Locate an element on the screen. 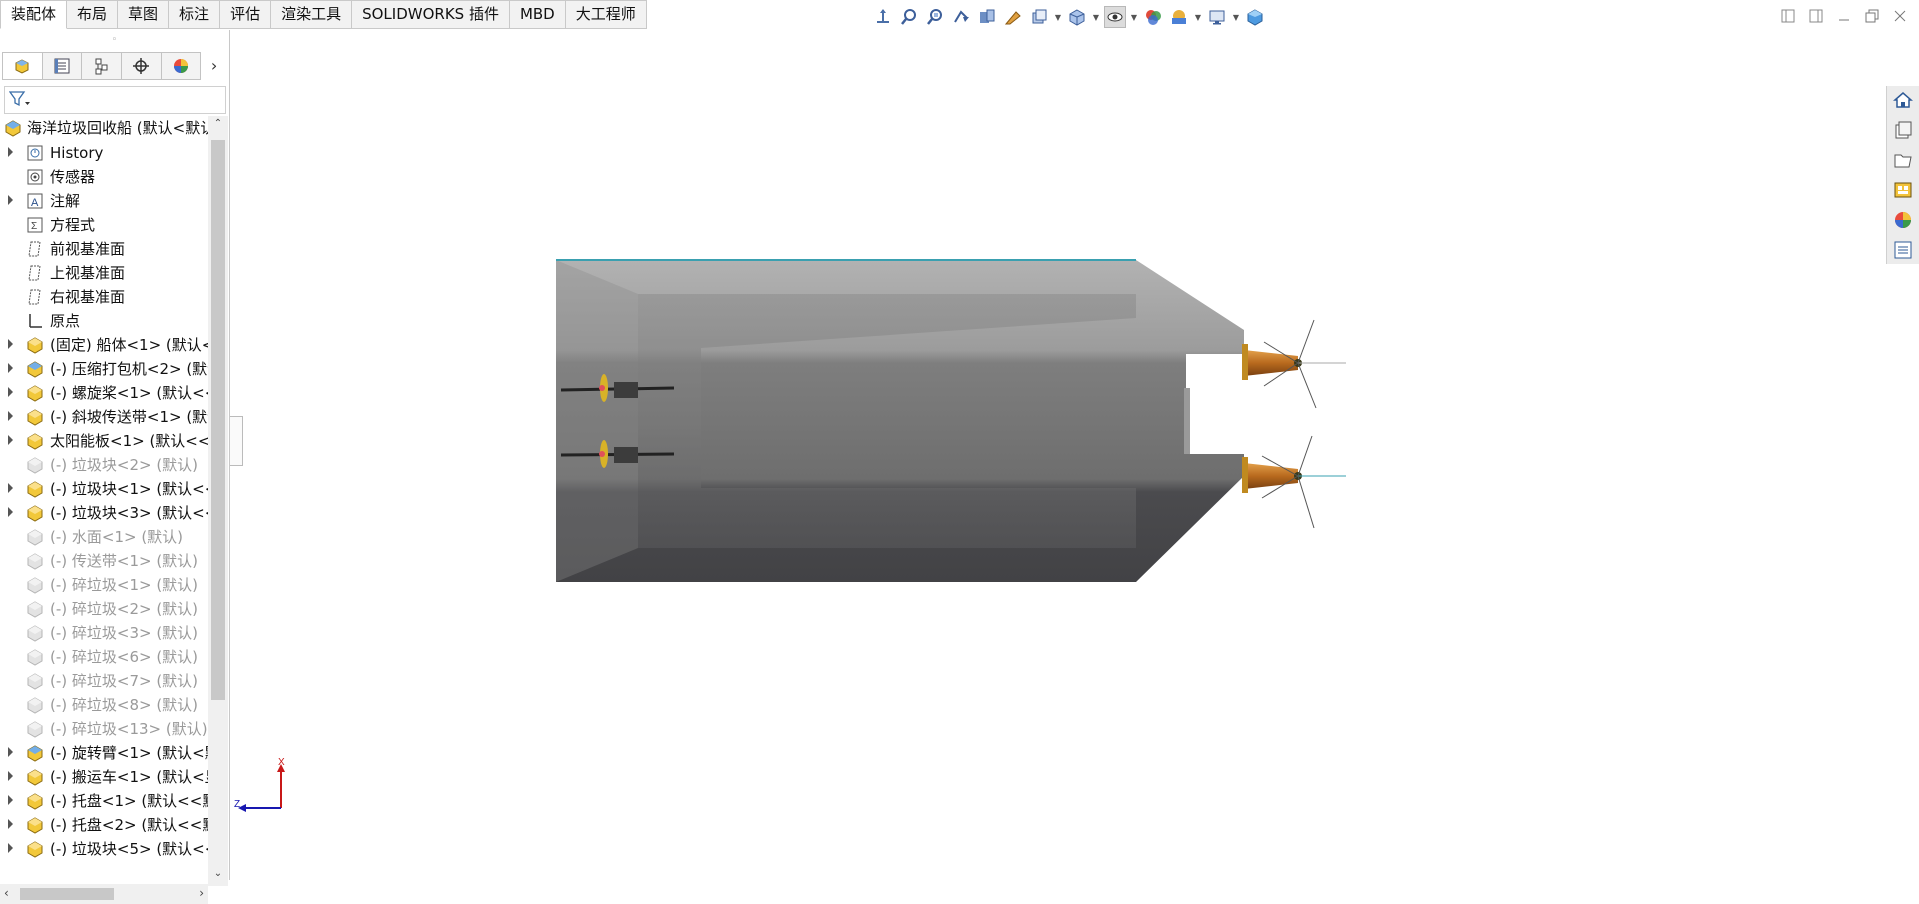  scroll-left-icon: ‹ is located at coordinates (6, 893).